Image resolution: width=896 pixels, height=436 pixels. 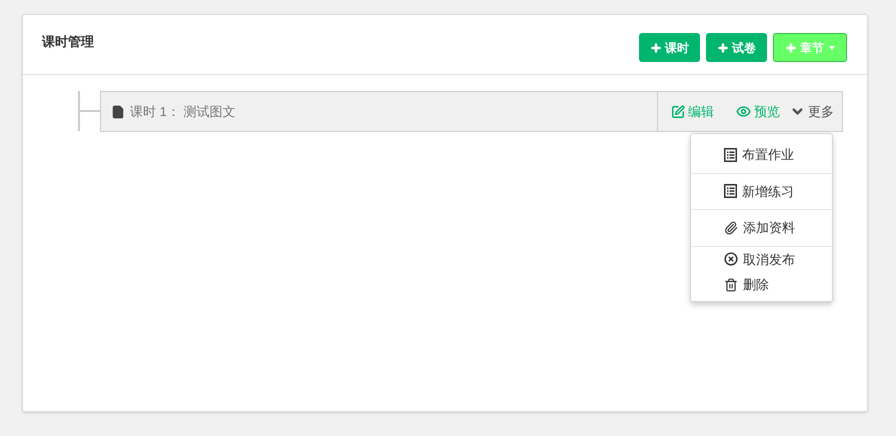 What do you see at coordinates (731, 227) in the screenshot?
I see `paperclip-icon` at bounding box center [731, 227].